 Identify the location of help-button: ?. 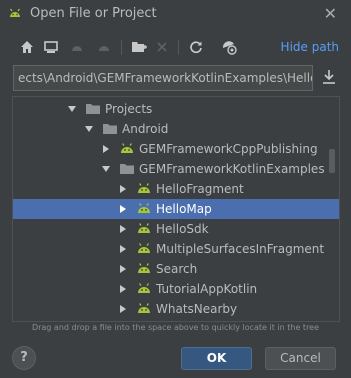
(24, 358).